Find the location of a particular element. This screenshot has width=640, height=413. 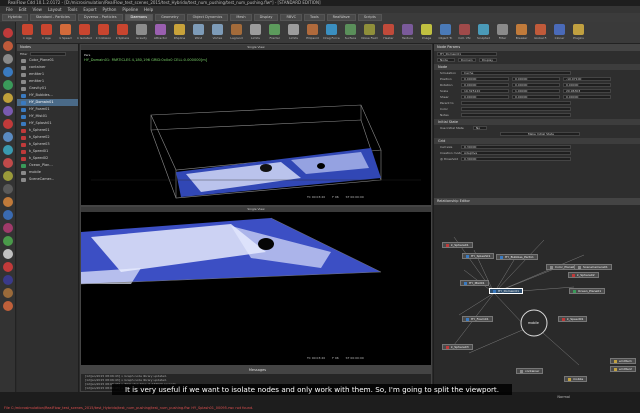

use-initial-state-checkbox: No is located at coordinates (480, 128).